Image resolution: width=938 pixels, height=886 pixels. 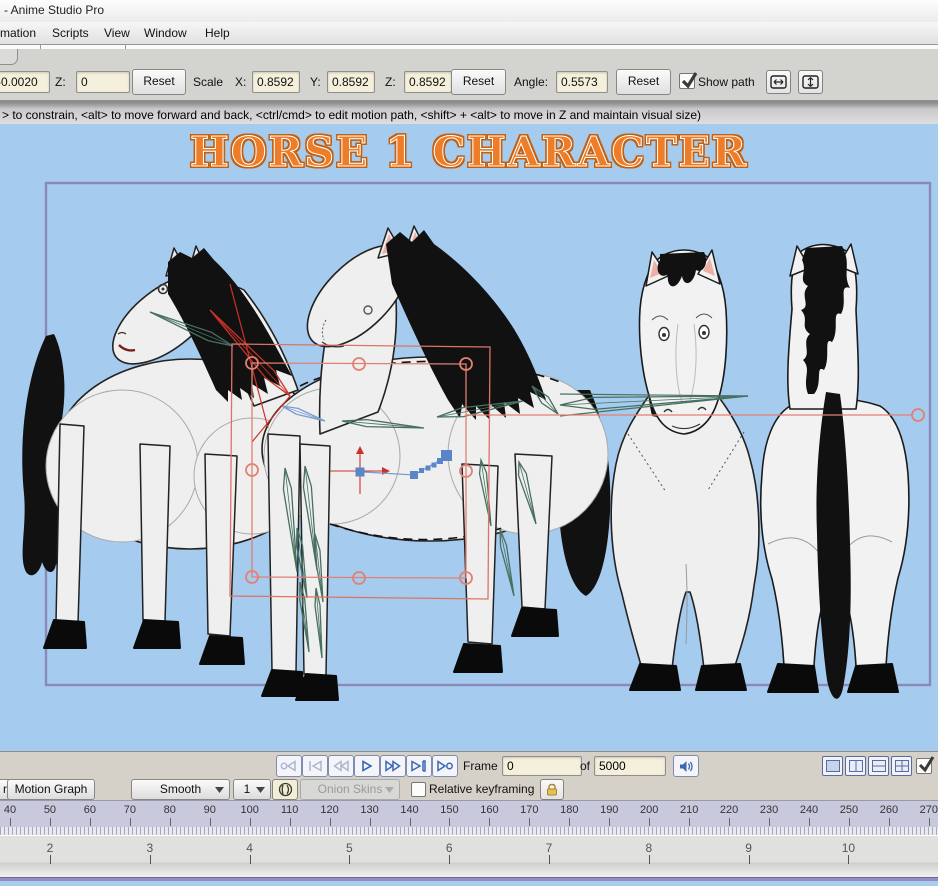 I want to click on onion-skins-dropdown: Onion Skins, so click(x=350, y=789).